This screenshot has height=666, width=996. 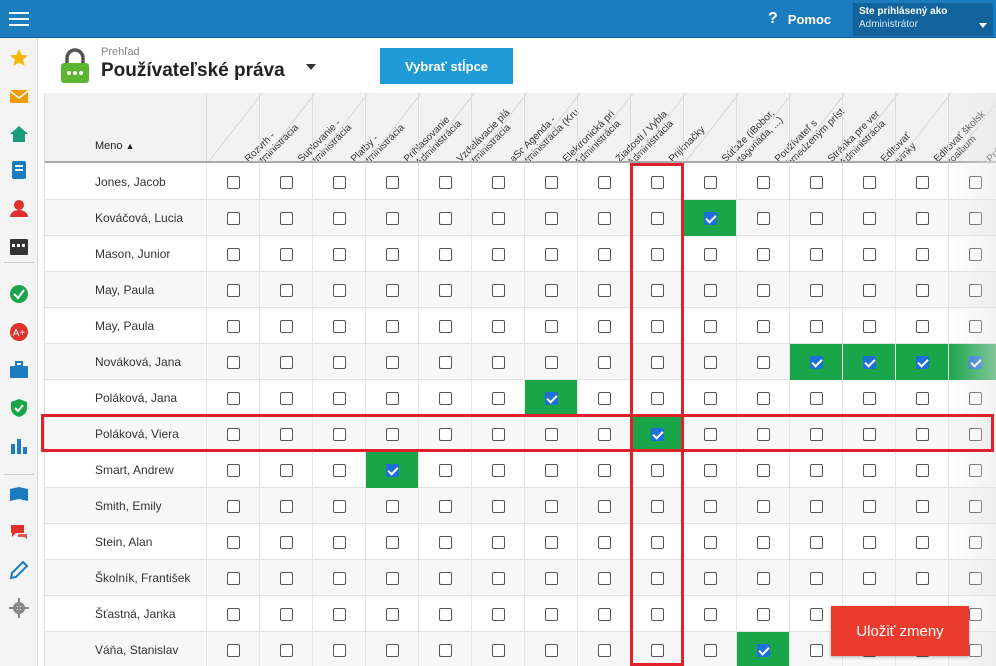 What do you see at coordinates (446, 66) in the screenshot?
I see `select-columns-button: Vybrať stĺpce` at bounding box center [446, 66].